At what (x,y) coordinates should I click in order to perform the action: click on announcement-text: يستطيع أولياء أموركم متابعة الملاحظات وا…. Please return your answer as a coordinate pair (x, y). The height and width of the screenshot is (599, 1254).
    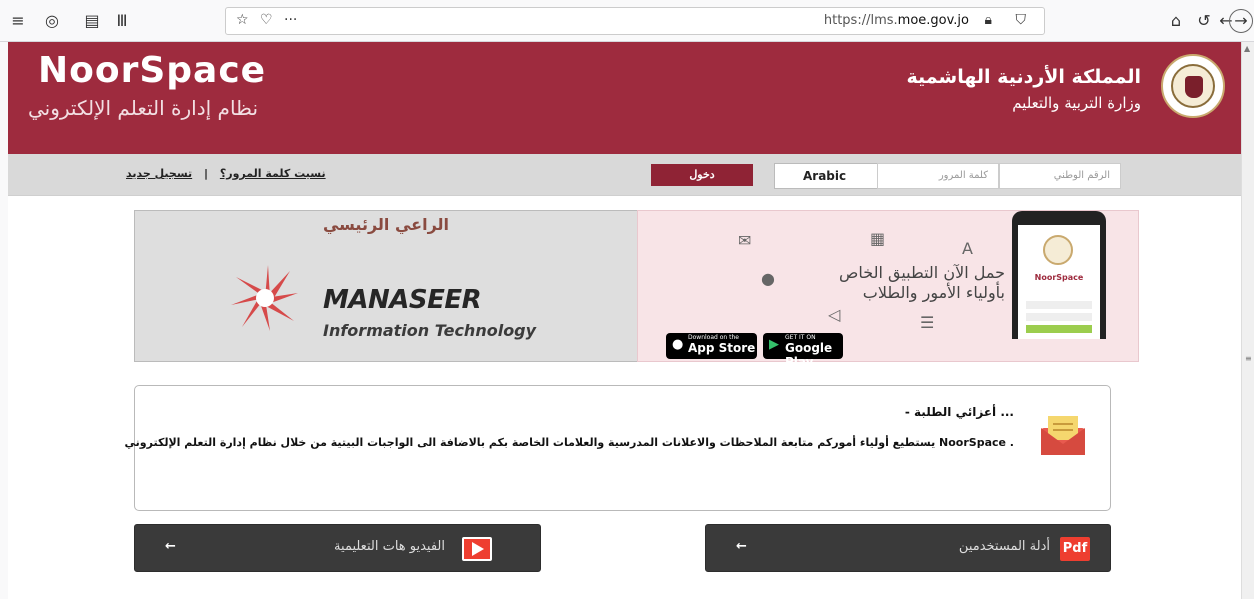
    Looking at the image, I should click on (569, 442).